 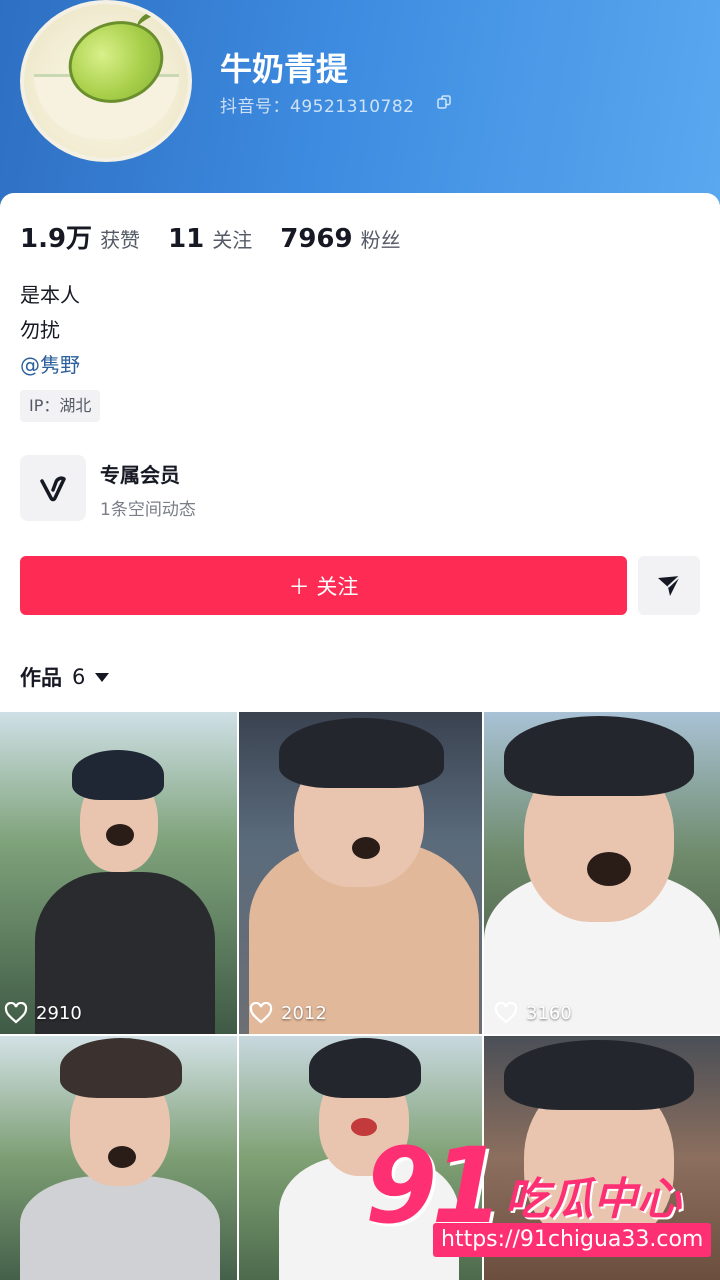 What do you see at coordinates (59, 1013) in the screenshot?
I see `video-likes-count: 2910` at bounding box center [59, 1013].